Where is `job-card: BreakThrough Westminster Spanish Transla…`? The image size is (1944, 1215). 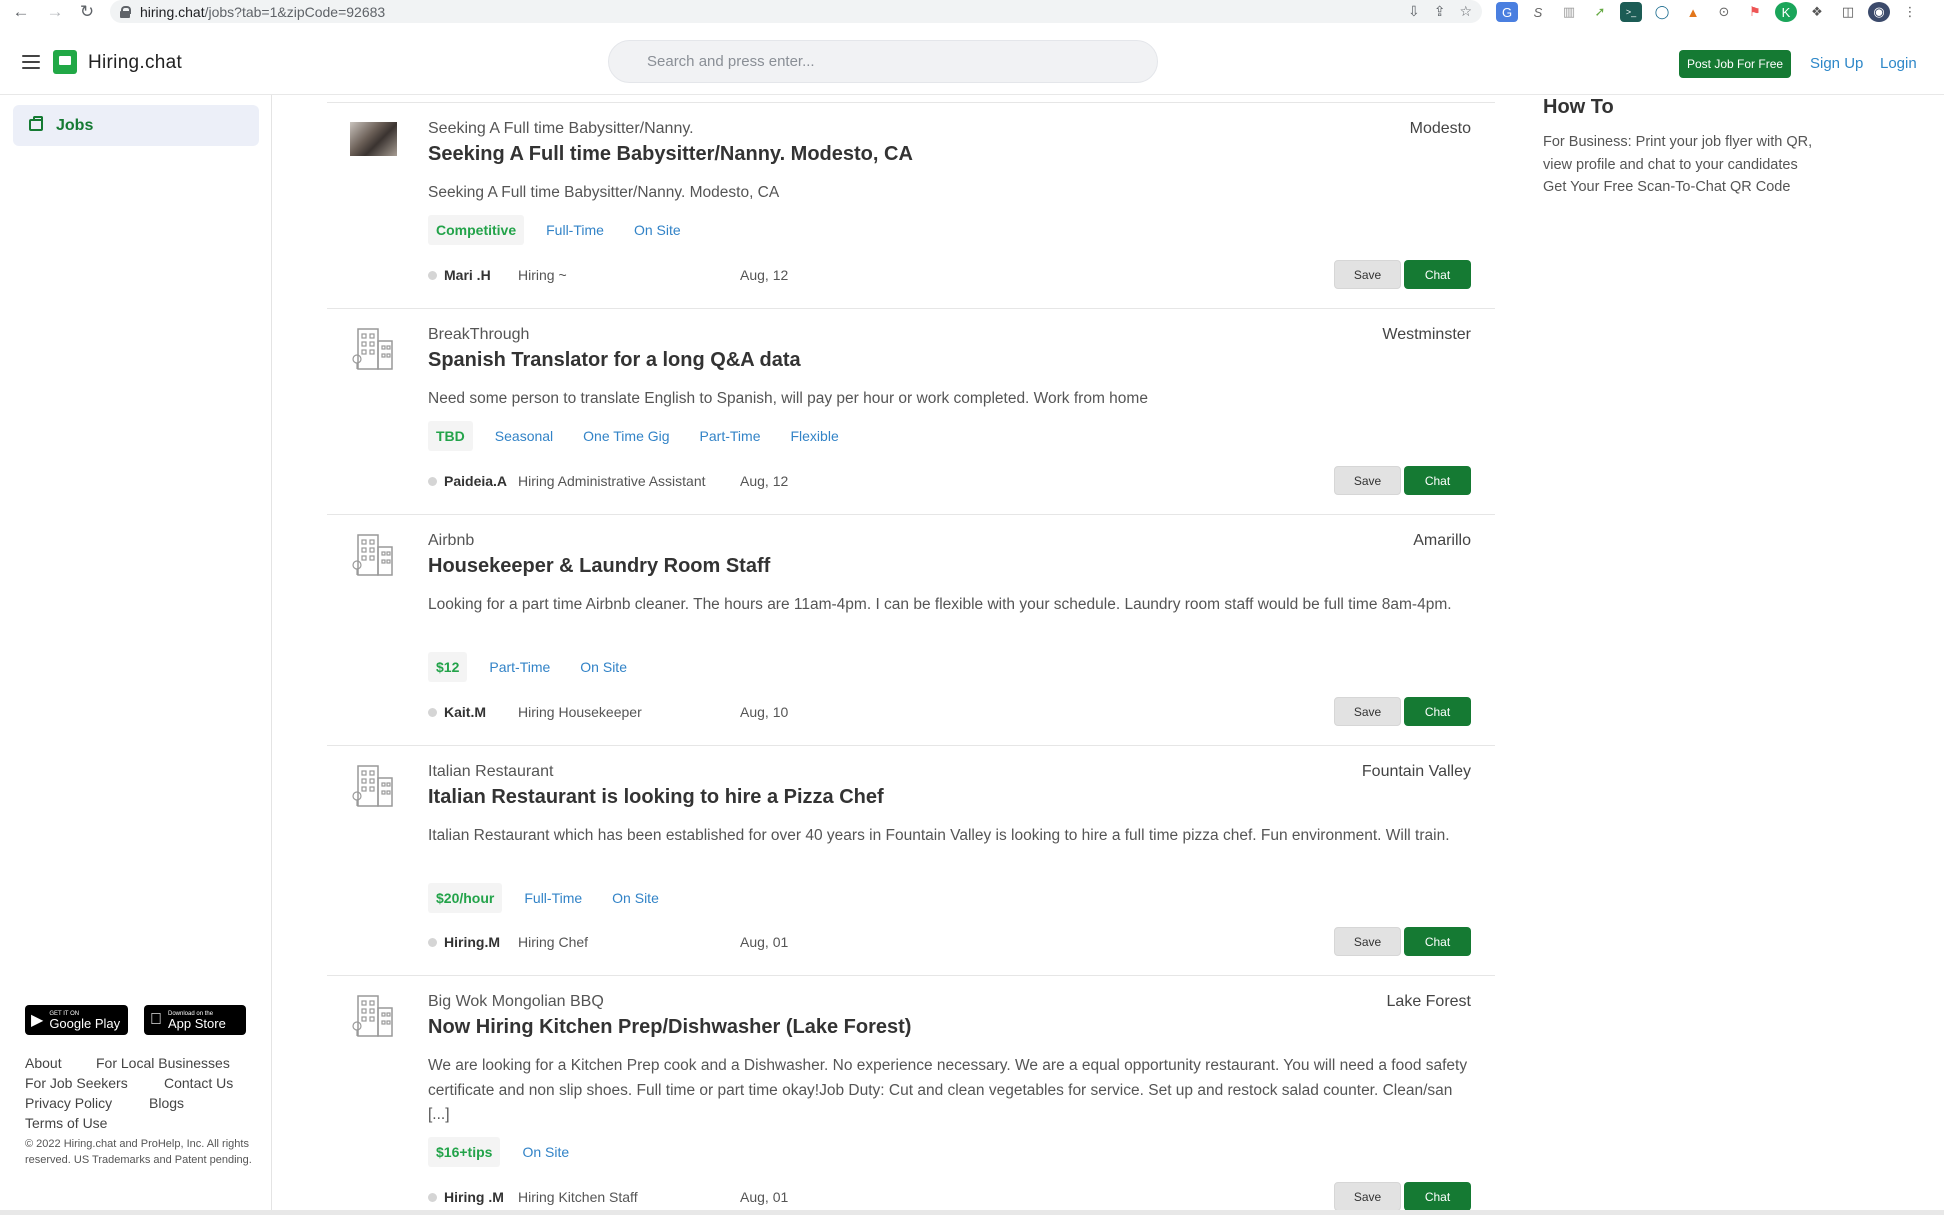 job-card: BreakThrough Westminster Spanish Transla… is located at coordinates (911, 411).